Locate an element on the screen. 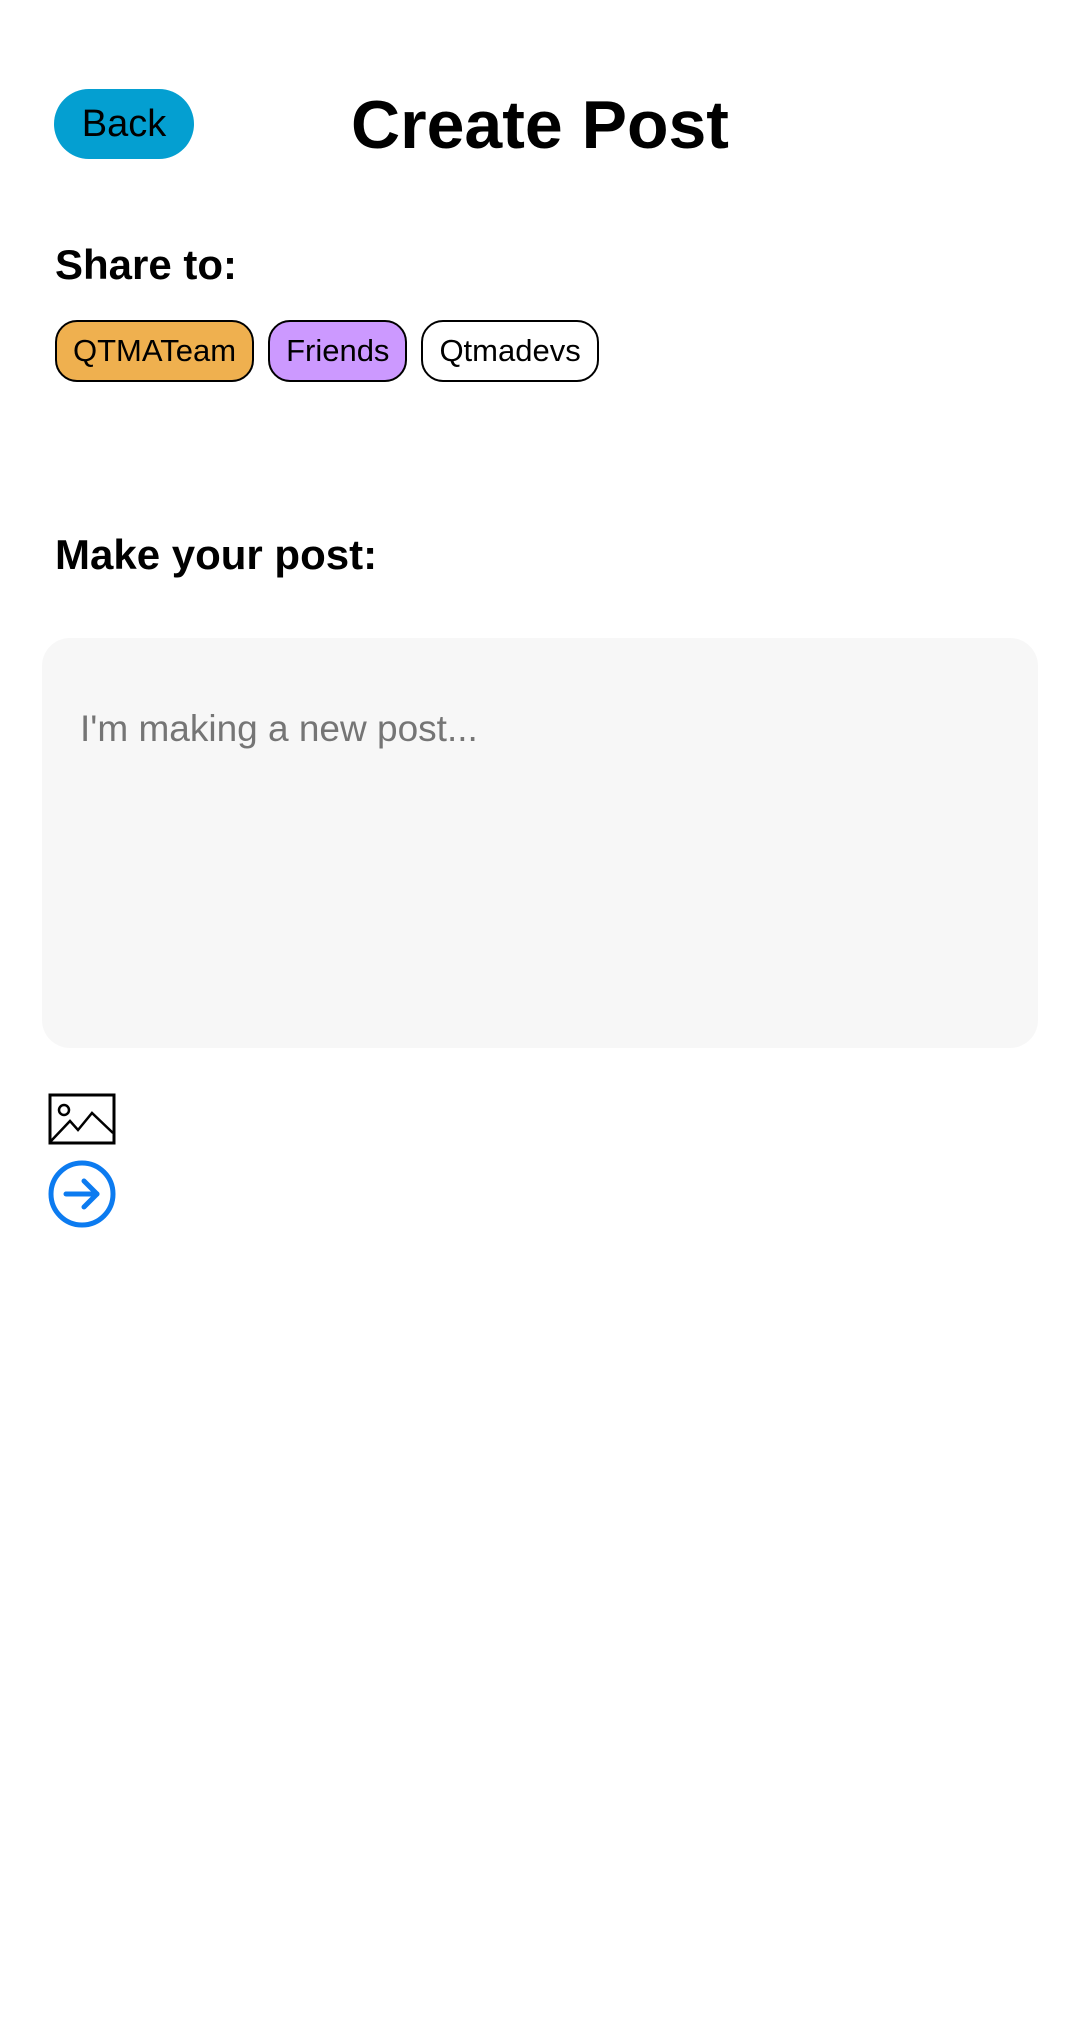 The image size is (1080, 2022). share-chip-qtmadevs: Qtmadevs is located at coordinates (510, 351).